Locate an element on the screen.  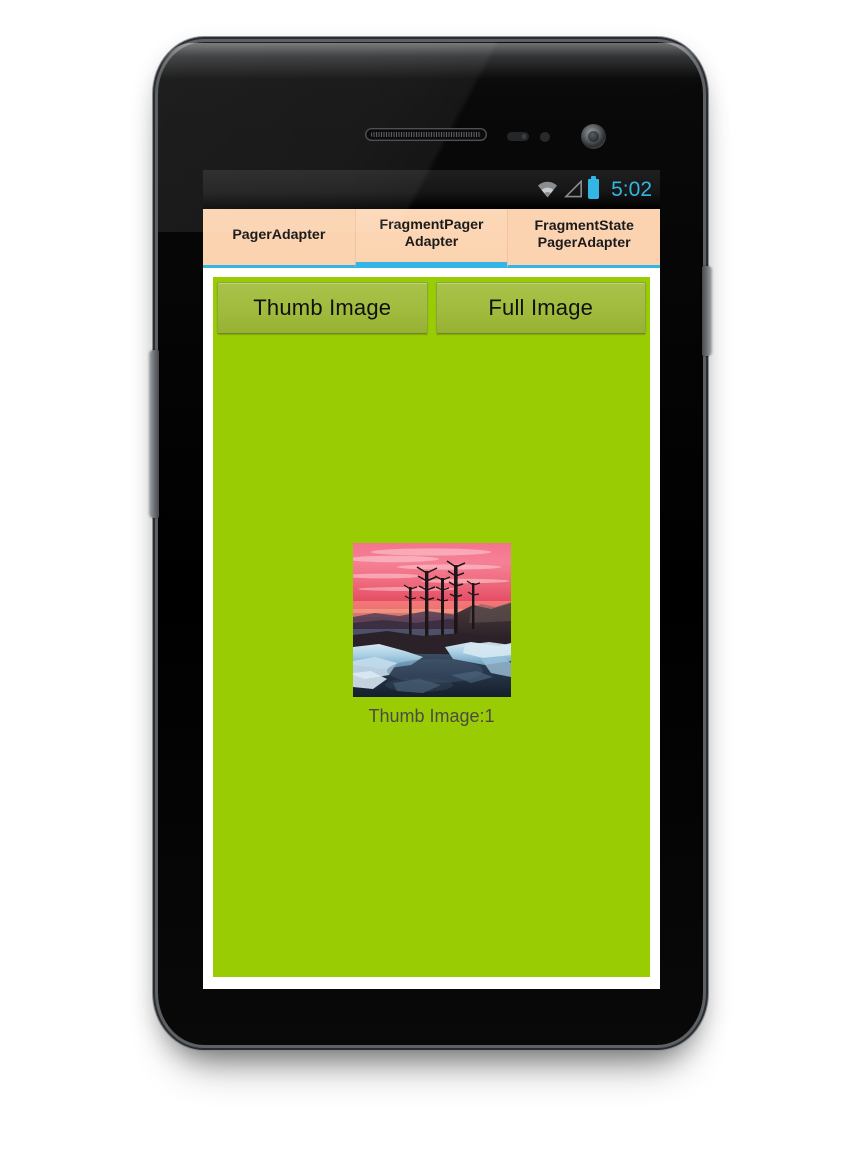
tab-fragment-state-pager-adapter: FragmentState PagerAdapter is located at coordinates (583, 238).